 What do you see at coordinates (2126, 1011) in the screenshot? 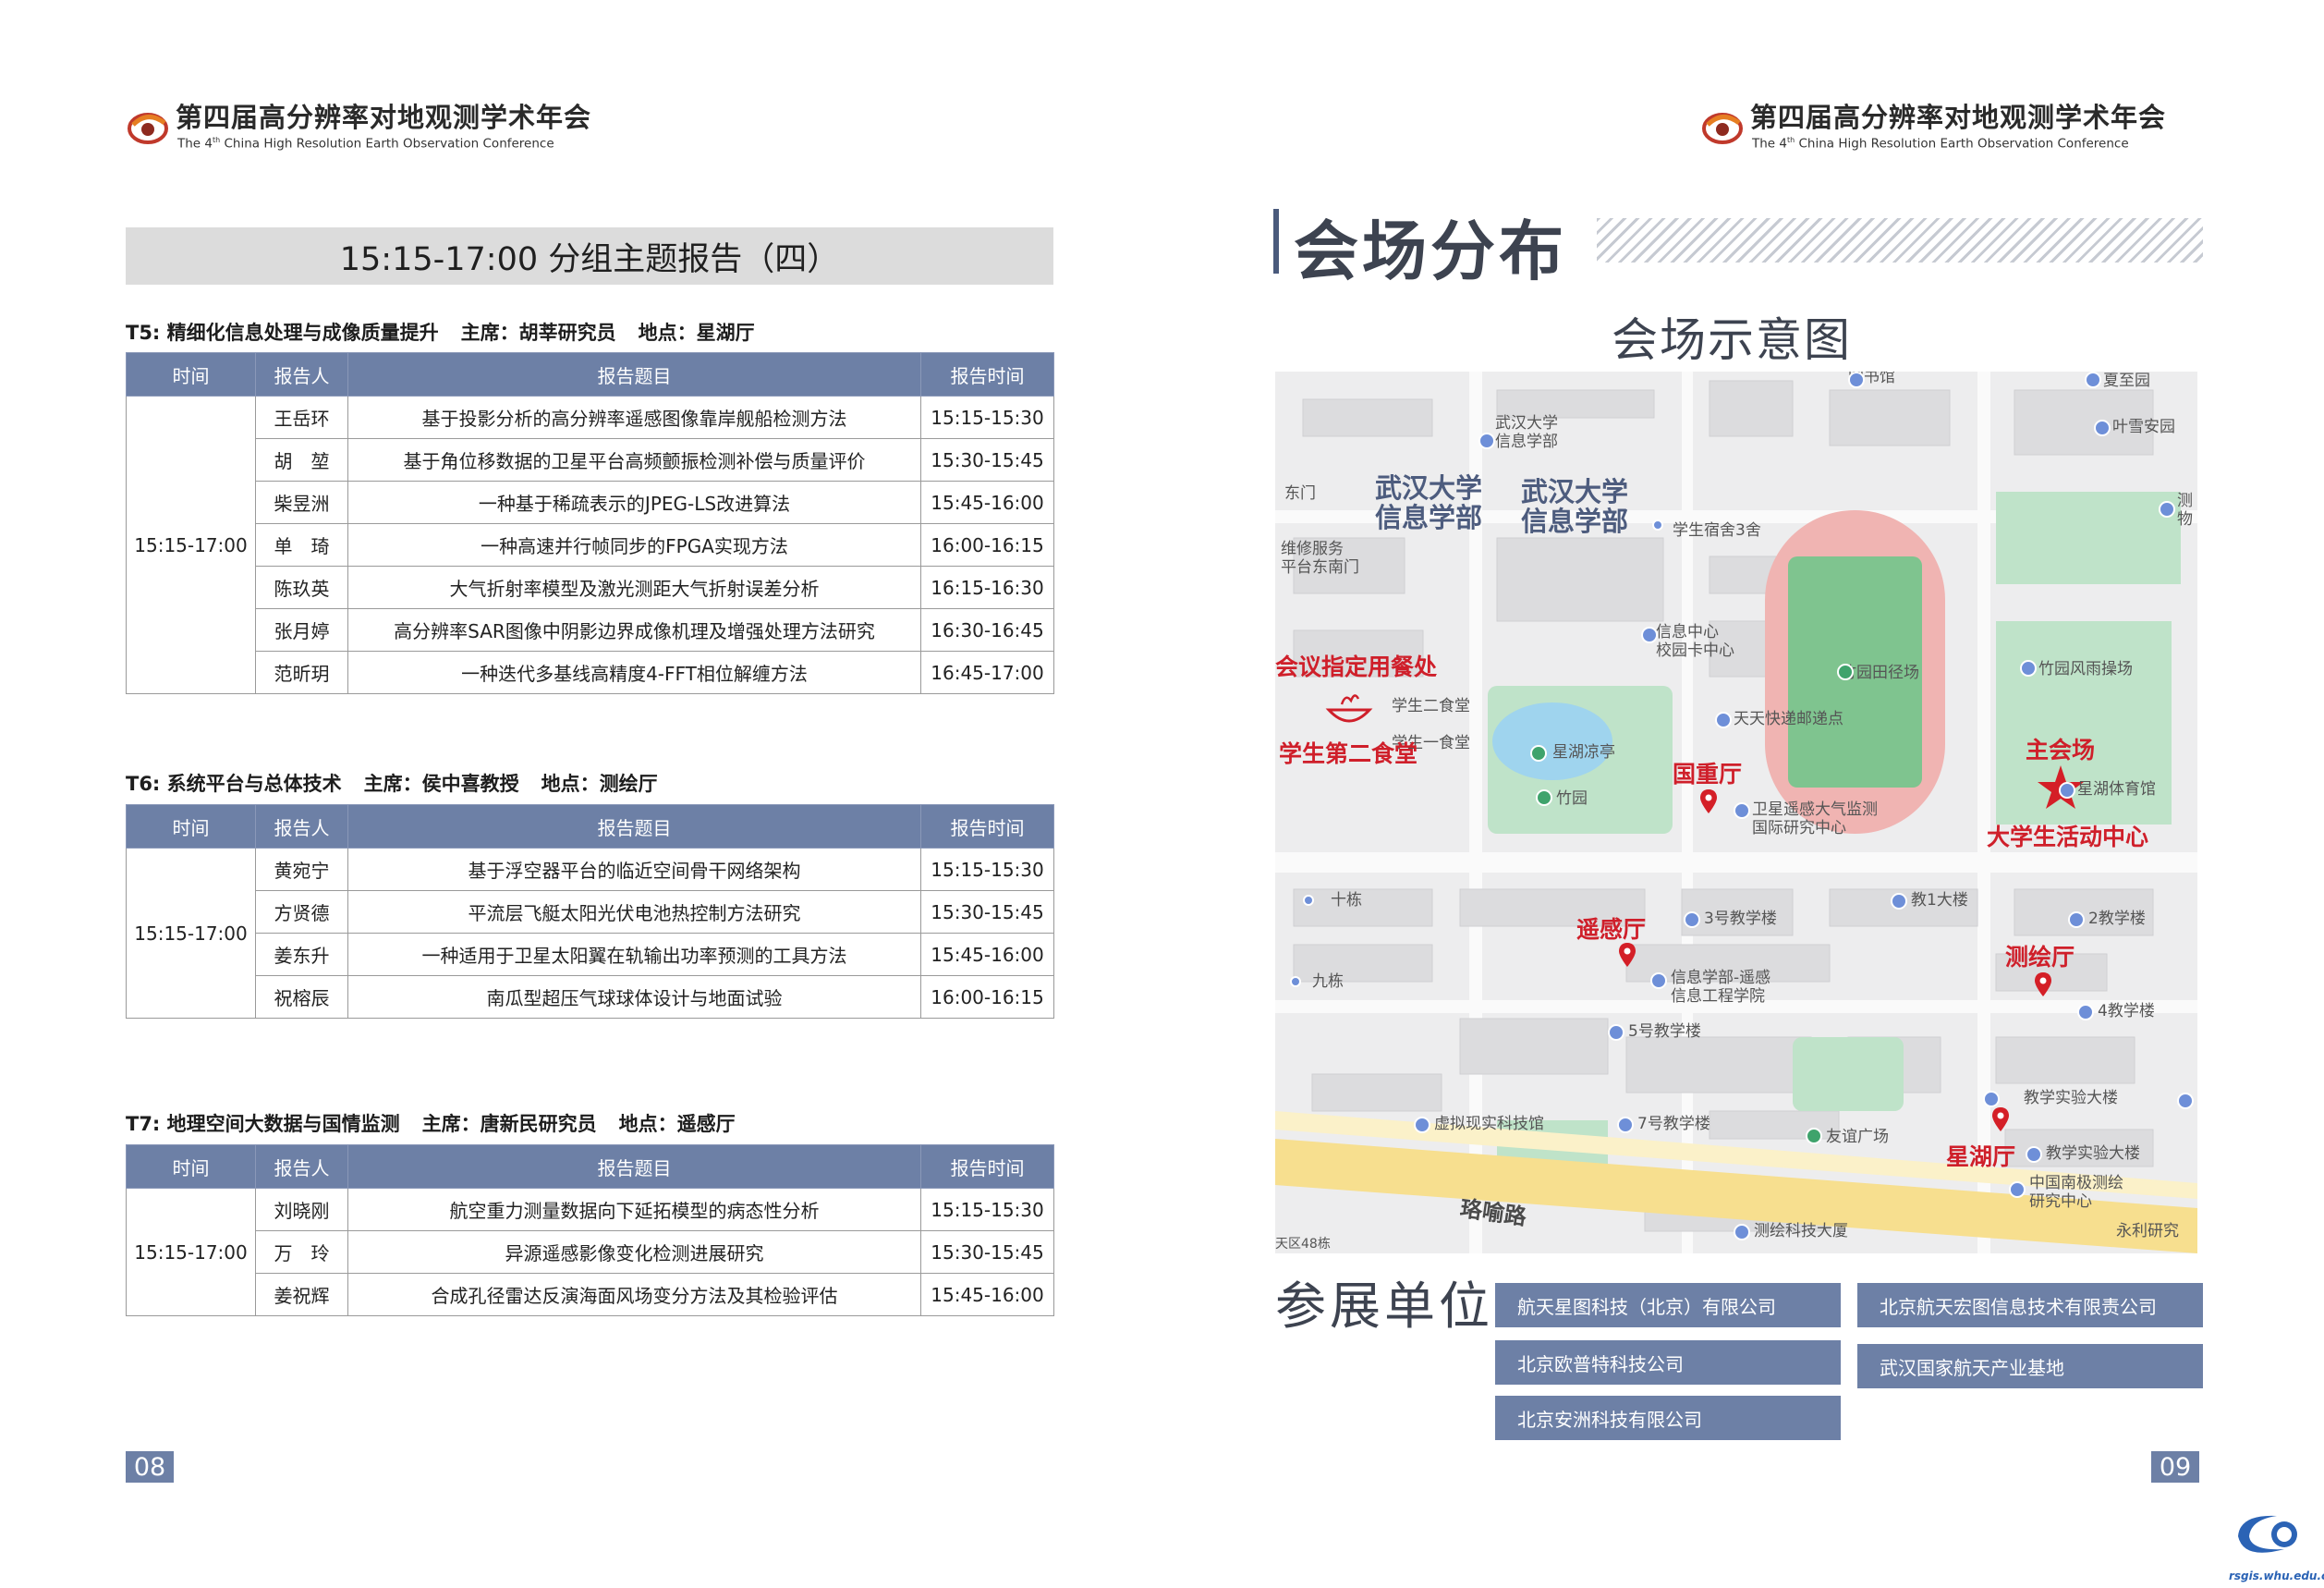
I see `map-label: 4教学楼` at bounding box center [2126, 1011].